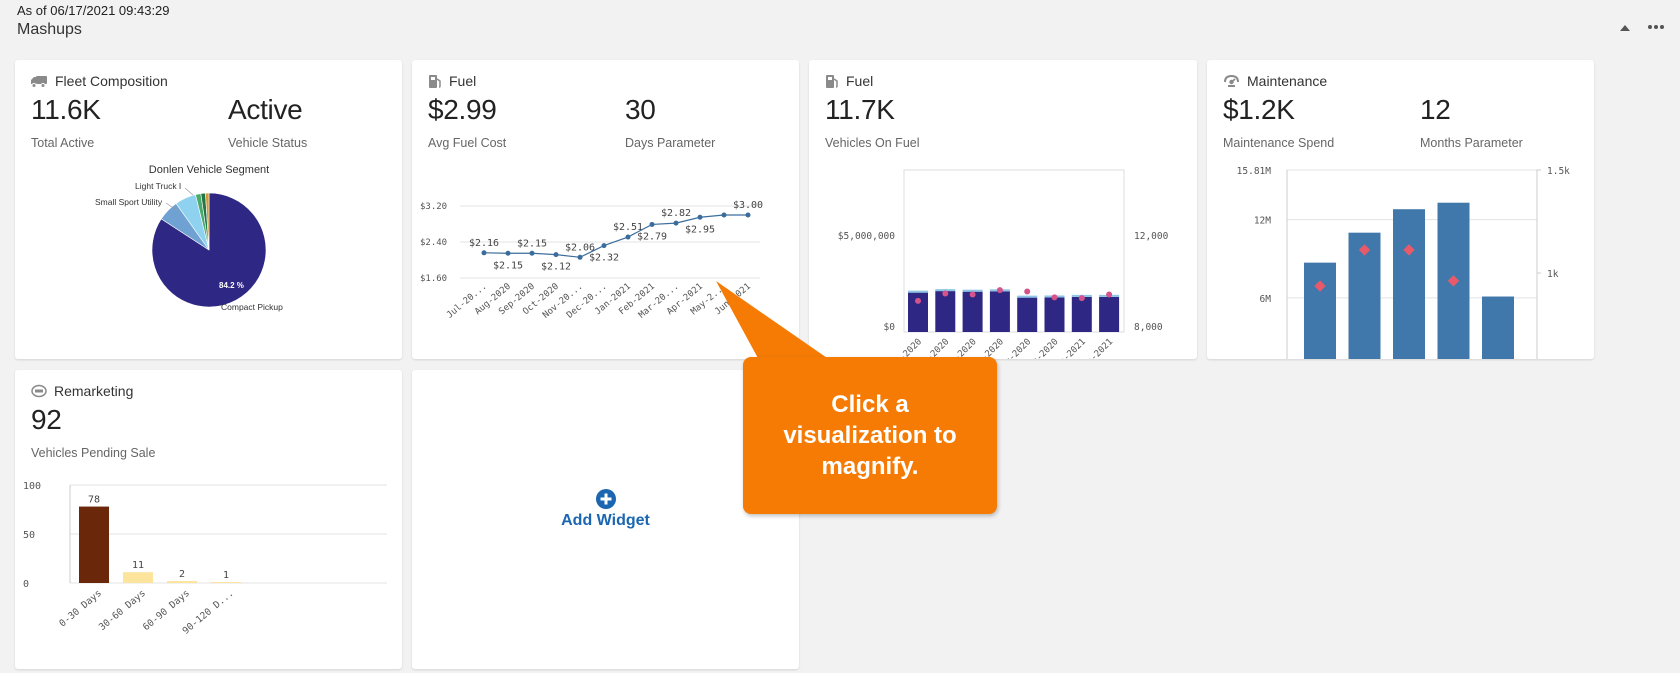 The width and height of the screenshot is (1680, 673). I want to click on data-label: $2.32, so click(604, 258).